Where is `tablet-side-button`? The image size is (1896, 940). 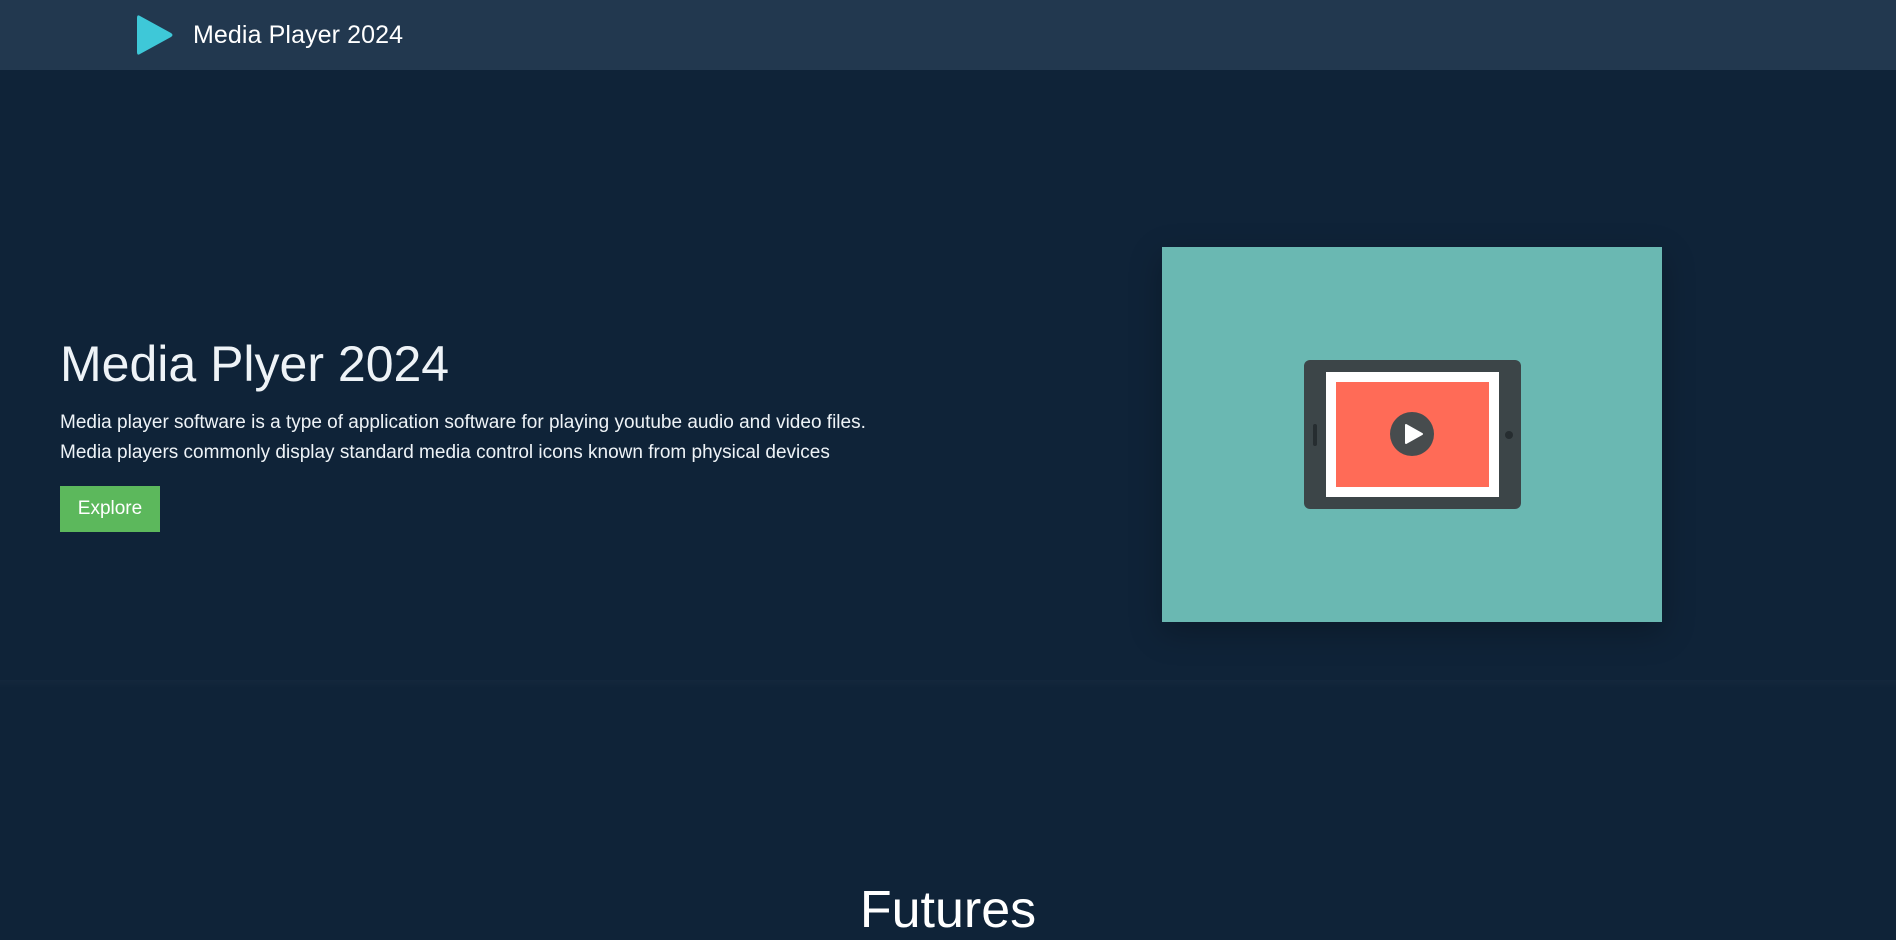 tablet-side-button is located at coordinates (1315, 435).